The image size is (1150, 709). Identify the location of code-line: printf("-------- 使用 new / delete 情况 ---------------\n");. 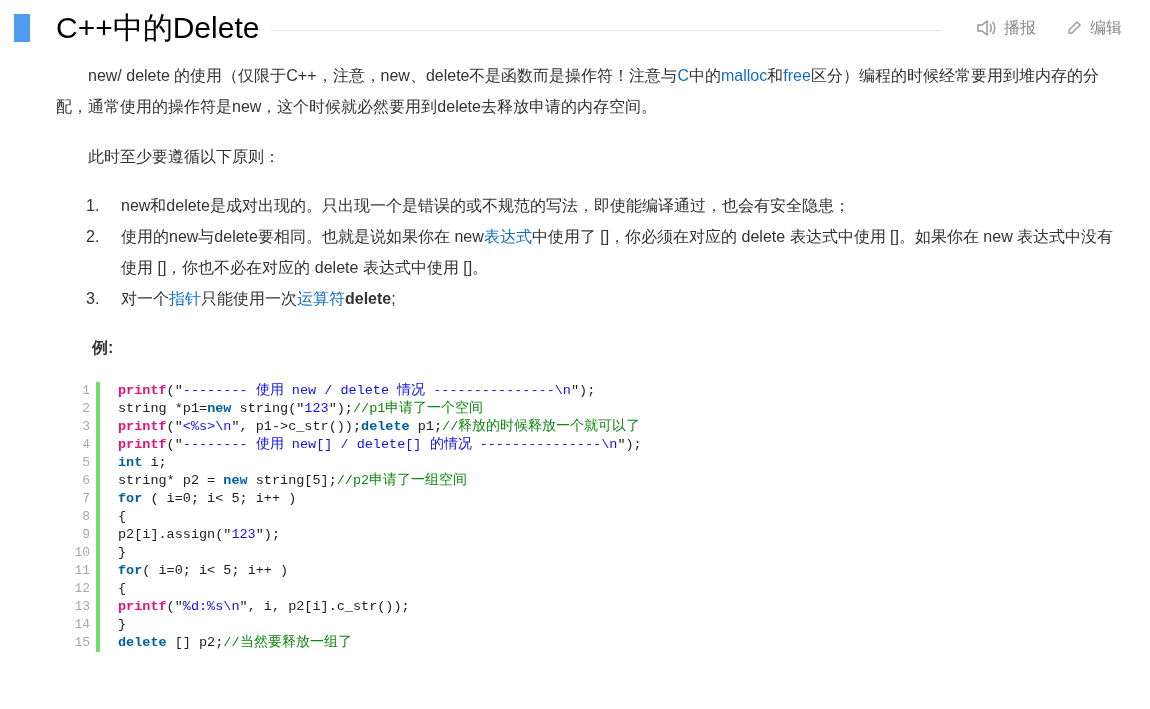
(357, 391).